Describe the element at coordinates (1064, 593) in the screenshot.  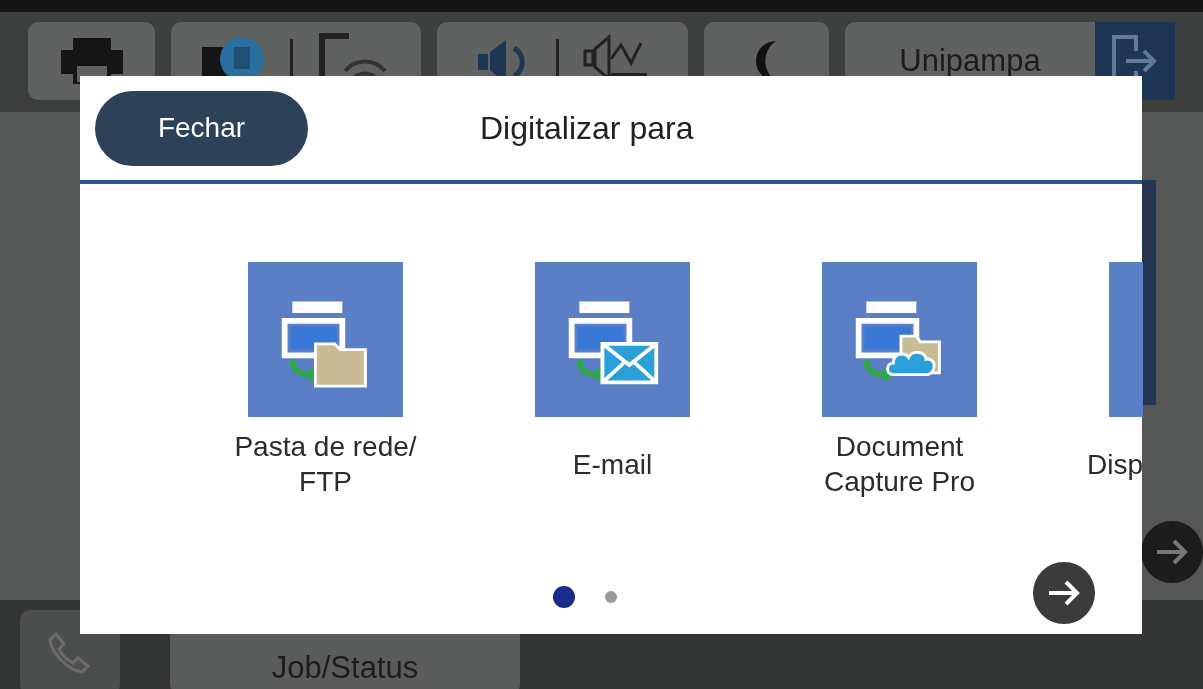
I see `next-arrow-button` at that location.